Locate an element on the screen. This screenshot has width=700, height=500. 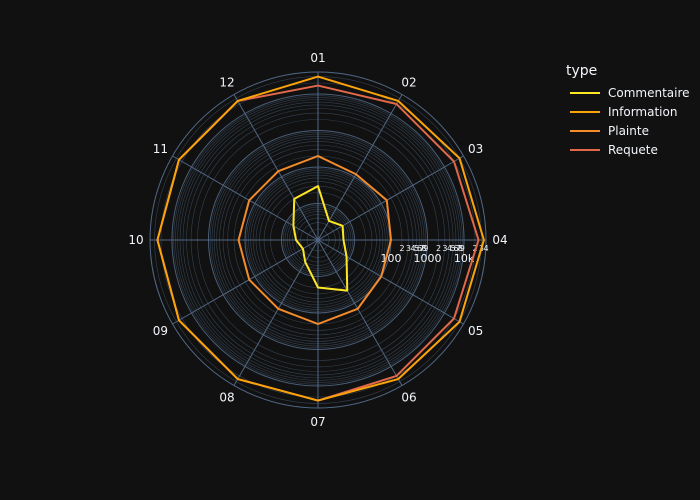
angular-tick-label: 11 is located at coordinates (160, 149).